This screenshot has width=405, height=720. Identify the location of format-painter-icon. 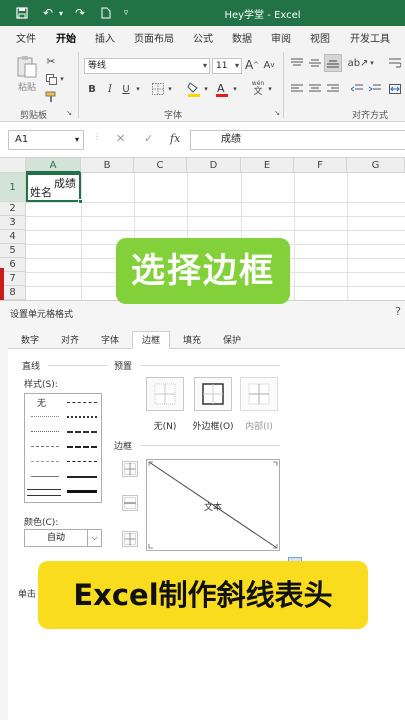
(51, 97).